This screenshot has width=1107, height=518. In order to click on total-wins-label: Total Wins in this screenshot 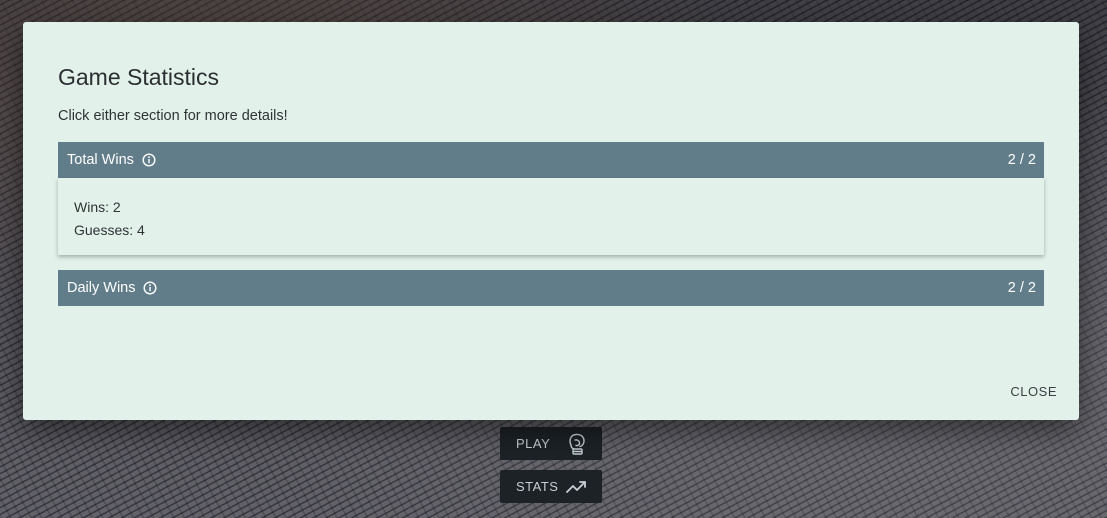, I will do `click(100, 160)`.